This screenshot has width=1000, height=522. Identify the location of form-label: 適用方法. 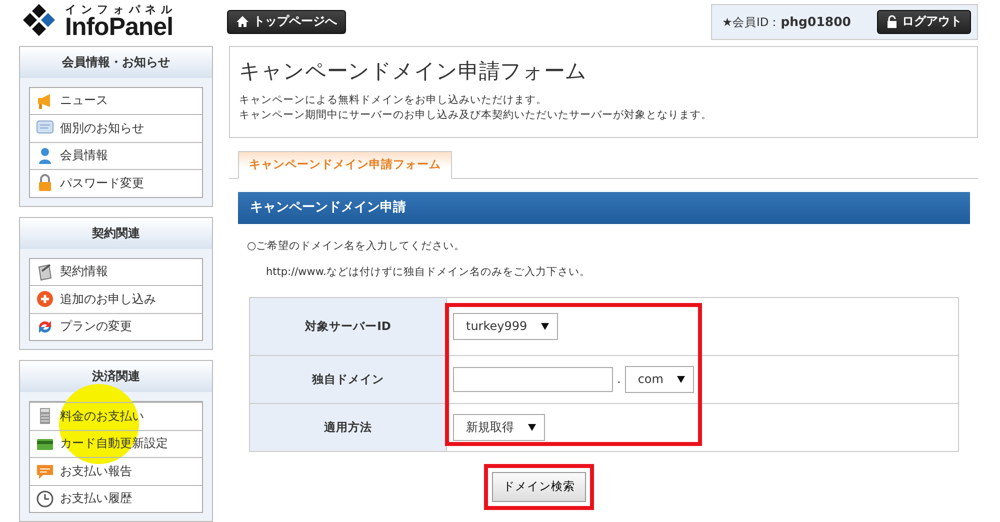
(348, 427).